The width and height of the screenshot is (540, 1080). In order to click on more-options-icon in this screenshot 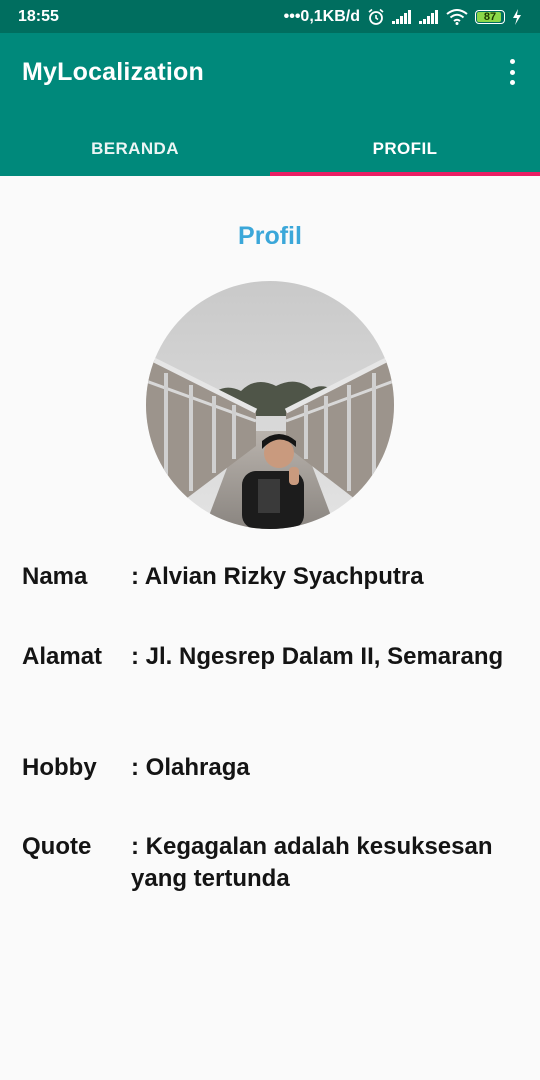, I will do `click(512, 72)`.